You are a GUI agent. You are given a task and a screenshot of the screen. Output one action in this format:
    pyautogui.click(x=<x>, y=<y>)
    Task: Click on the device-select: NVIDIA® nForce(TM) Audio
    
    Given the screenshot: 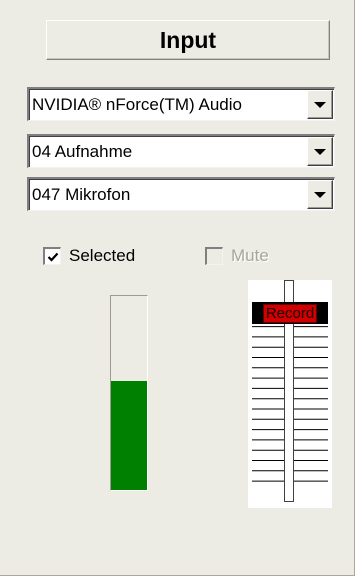 What is the action you would take?
    pyautogui.click(x=181, y=104)
    